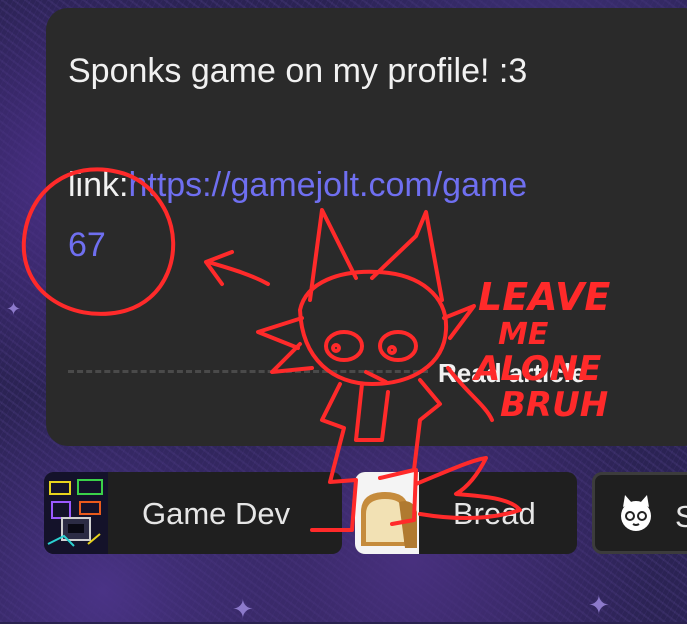 This screenshot has width=687, height=624. Describe the element at coordinates (216, 513) in the screenshot. I see `community-label: Game Dev` at that location.